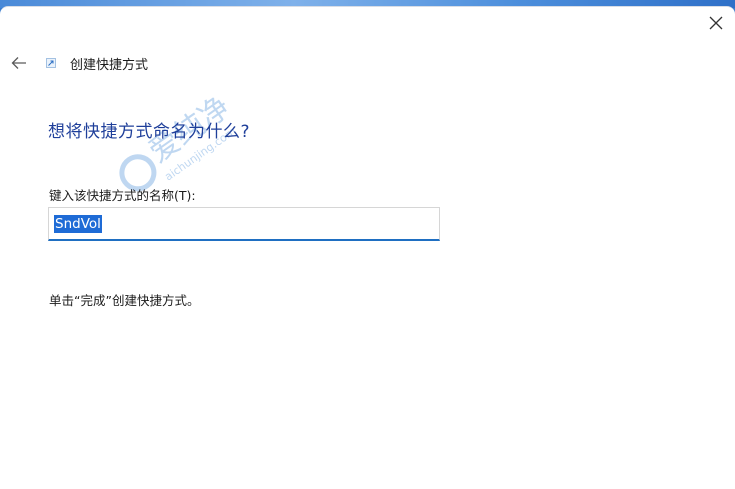  Describe the element at coordinates (122, 195) in the screenshot. I see `name-field-label: 键入该快捷方式的名称(T):` at that location.